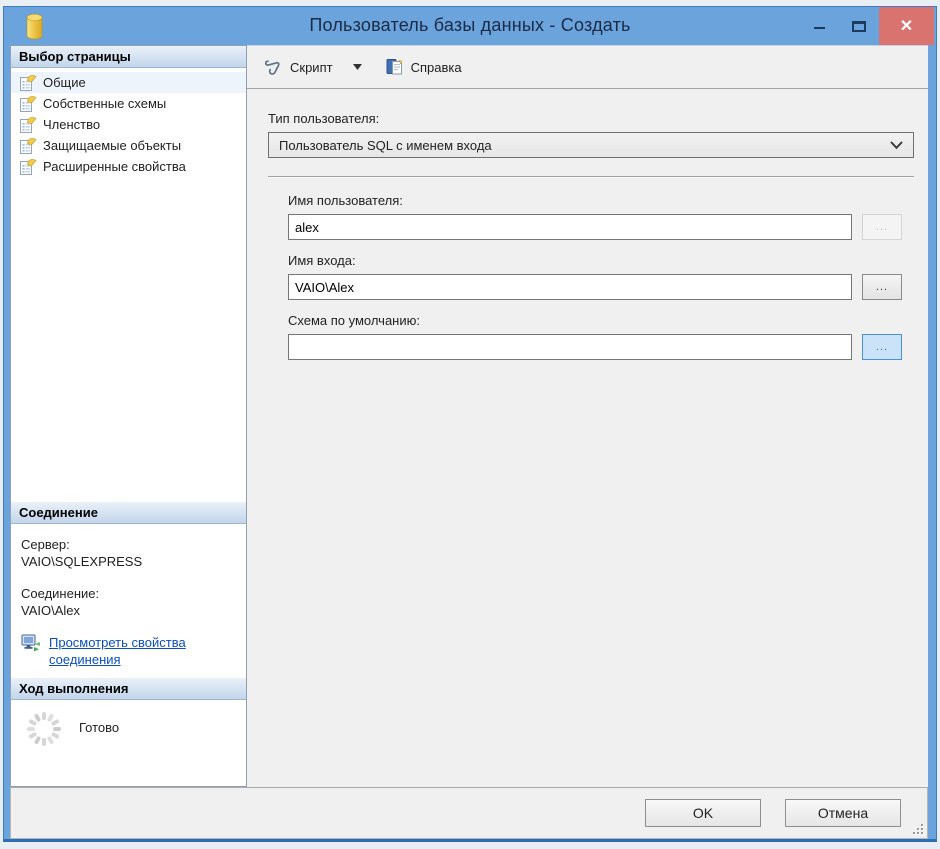 This screenshot has width=940, height=849. What do you see at coordinates (64, 82) in the screenshot?
I see `sidebar-item-label: Общие` at bounding box center [64, 82].